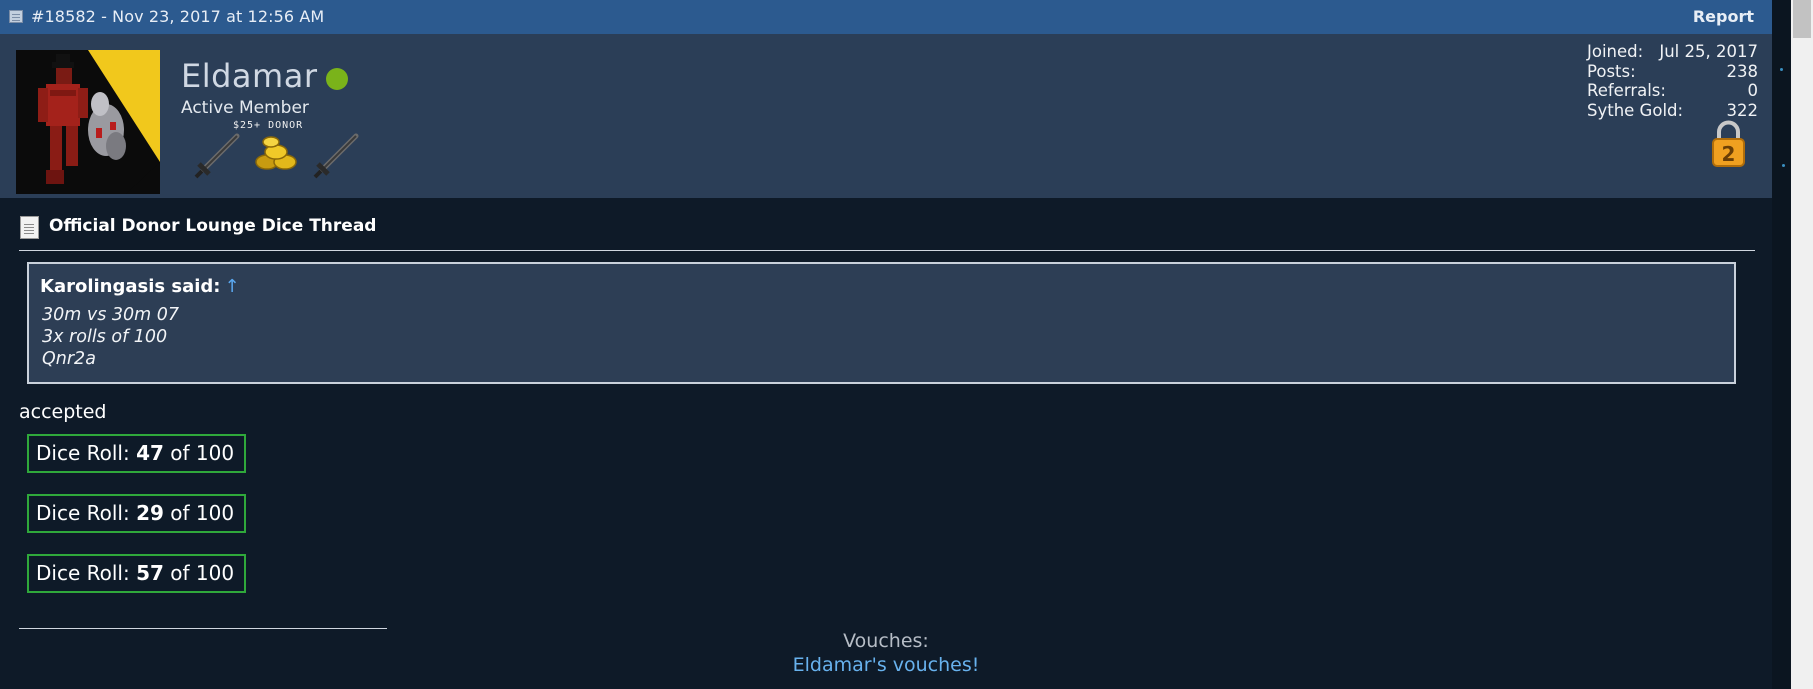 This screenshot has width=1813, height=689. Describe the element at coordinates (268, 125) in the screenshot. I see `donor-tag: $25+ DONOR` at that location.